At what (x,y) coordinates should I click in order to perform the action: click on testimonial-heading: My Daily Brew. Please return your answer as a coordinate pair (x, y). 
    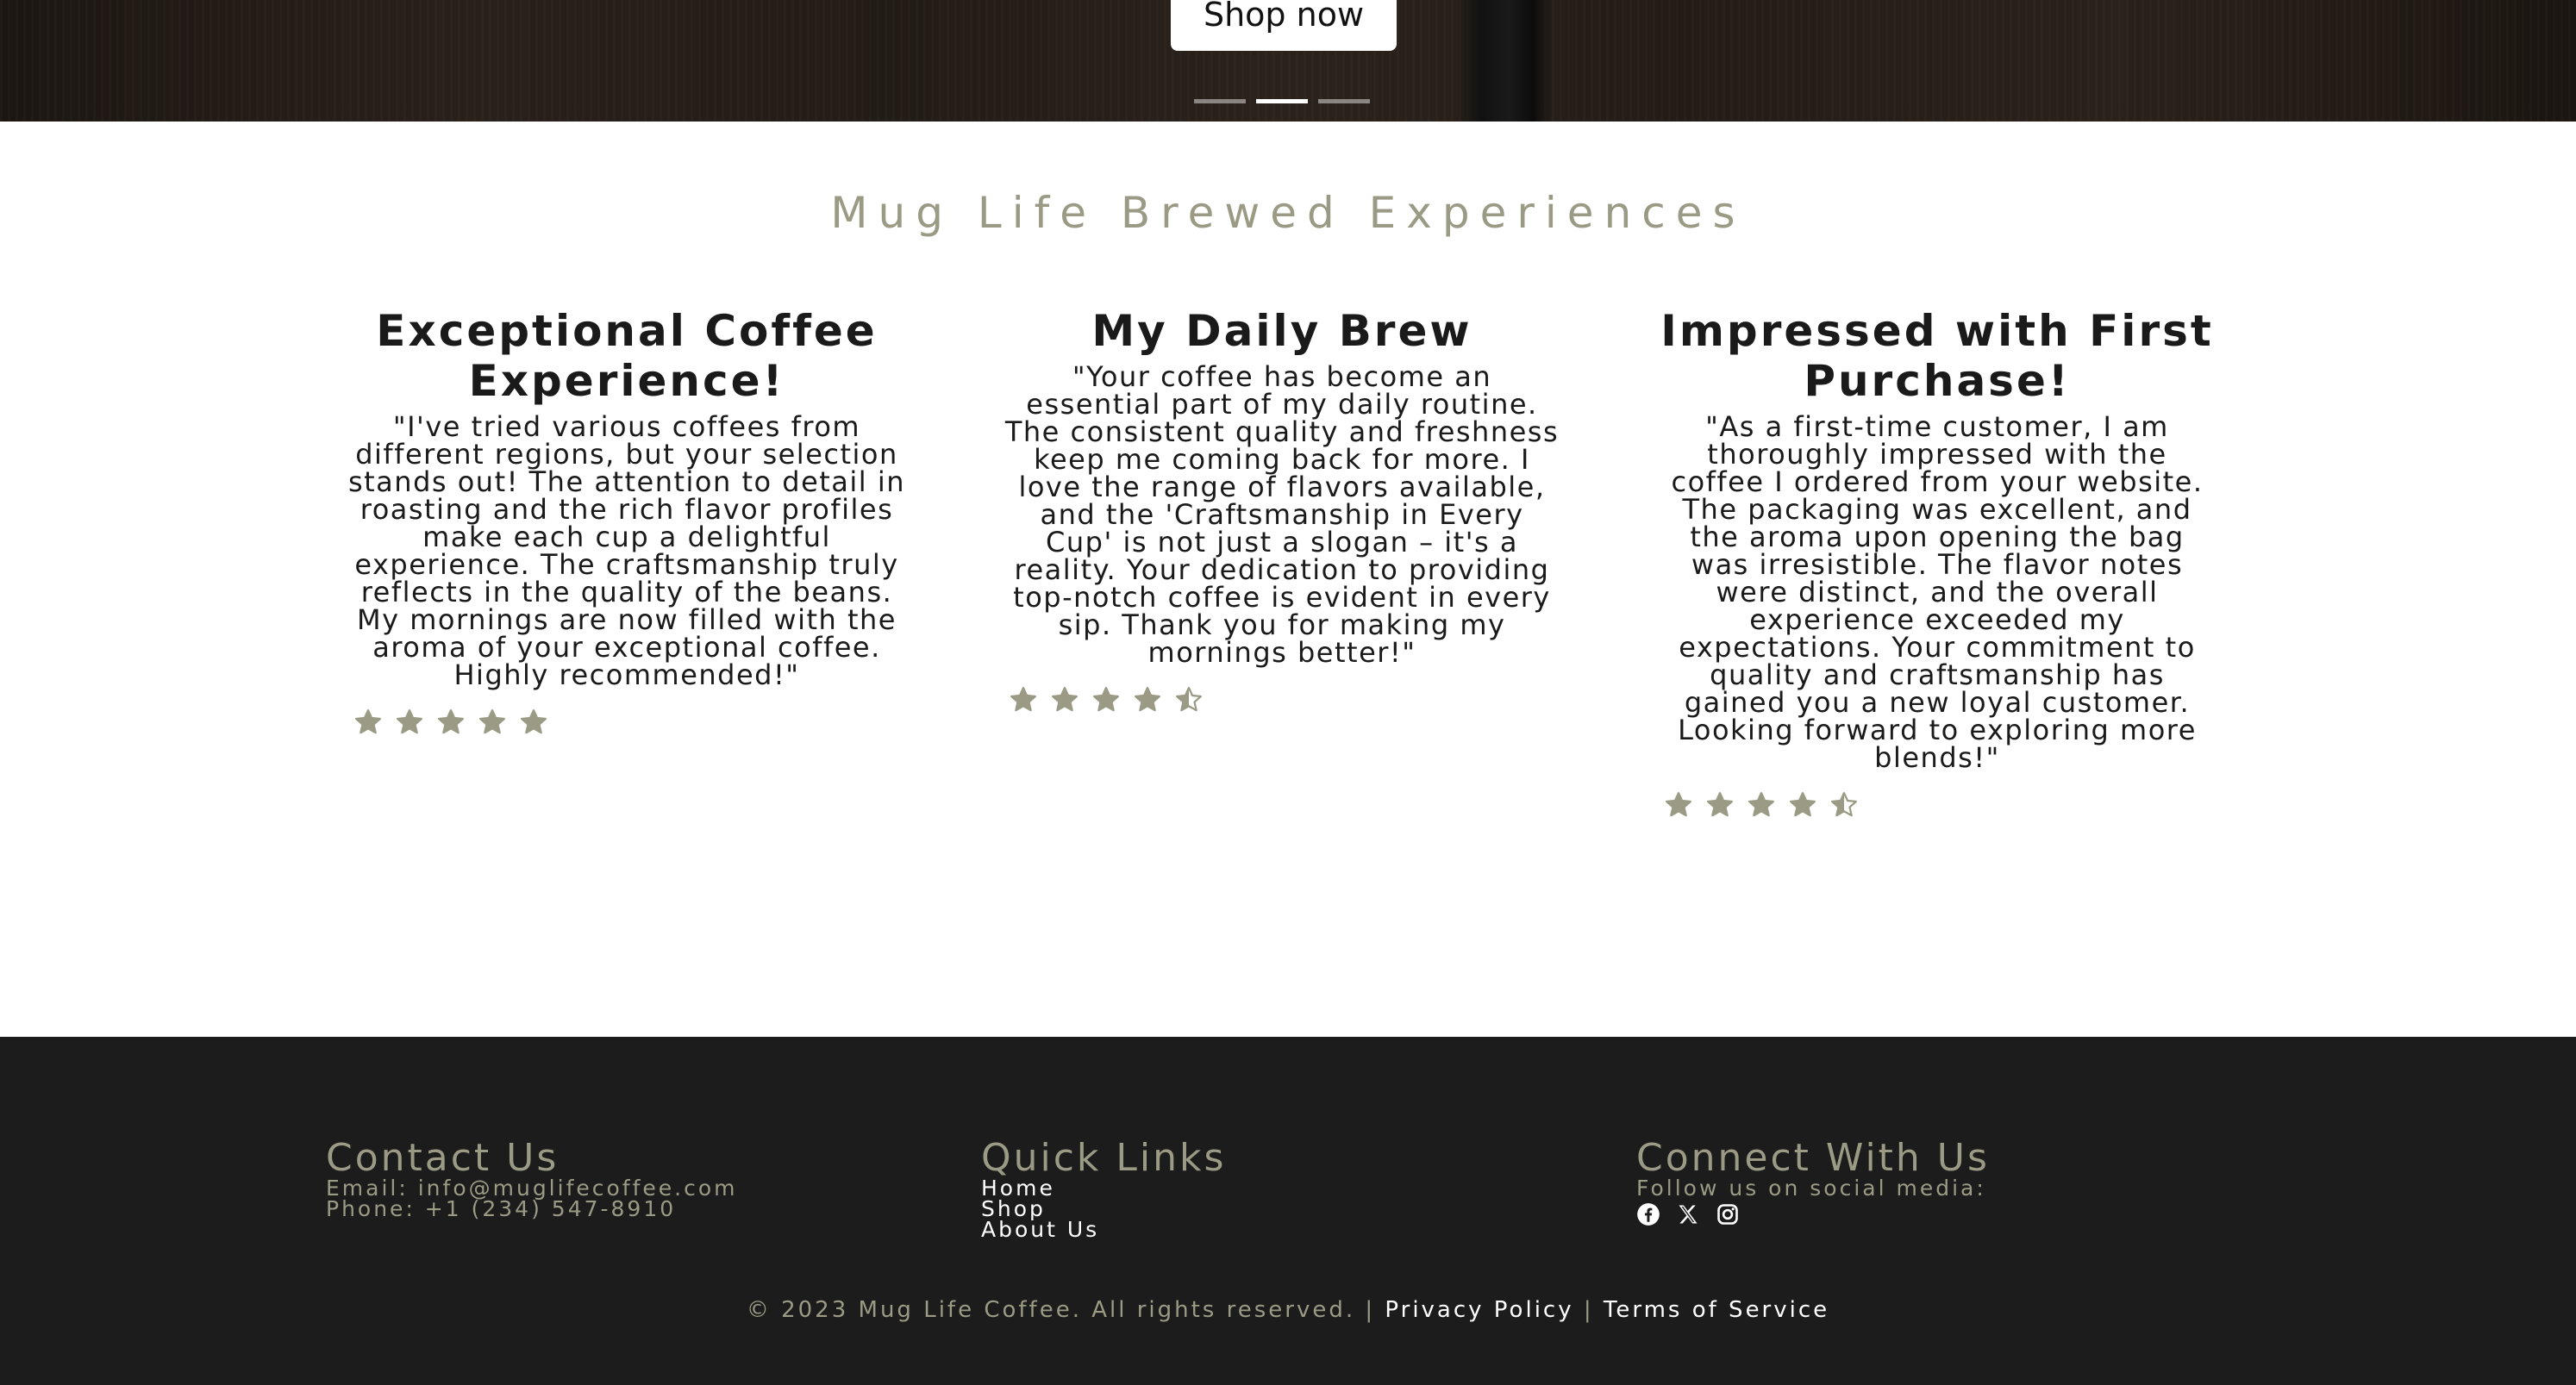
    Looking at the image, I should click on (1281, 331).